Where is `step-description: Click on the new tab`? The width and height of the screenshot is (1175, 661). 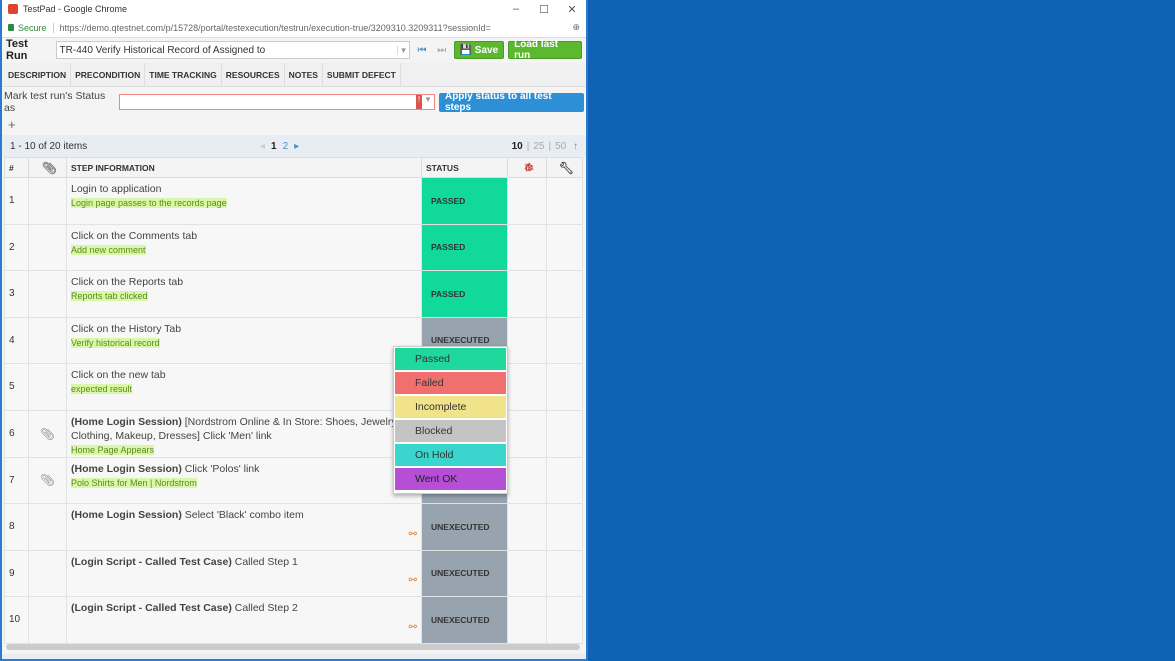
step-description: Click on the new tab is located at coordinates (118, 375).